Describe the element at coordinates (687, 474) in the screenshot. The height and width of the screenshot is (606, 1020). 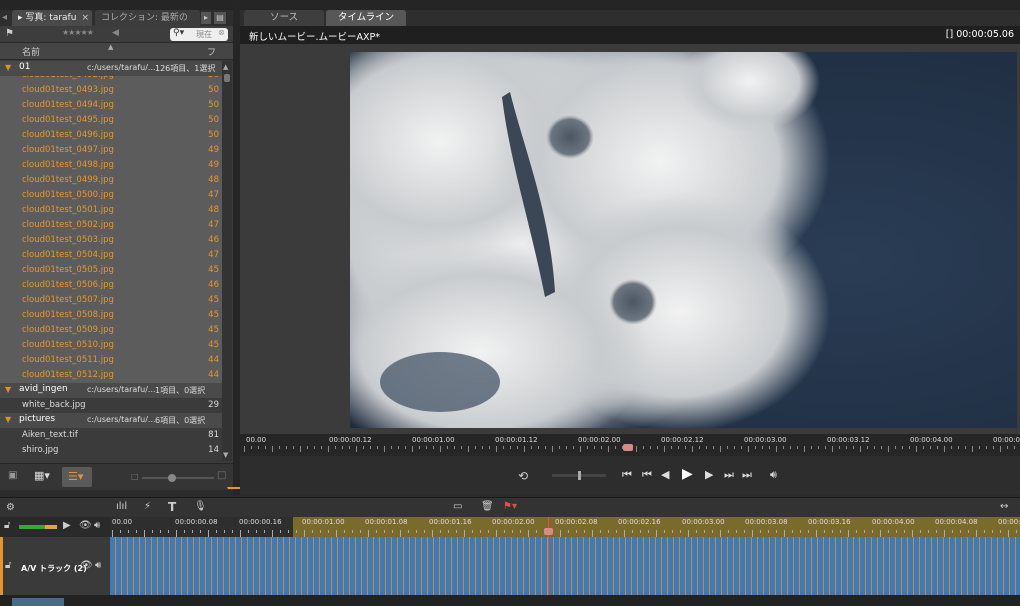
I see `play-icon: ▶` at that location.